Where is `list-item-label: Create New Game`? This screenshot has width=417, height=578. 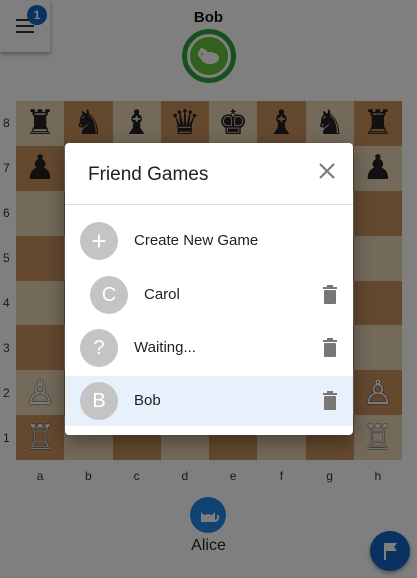 list-item-label: Create New Game is located at coordinates (196, 240).